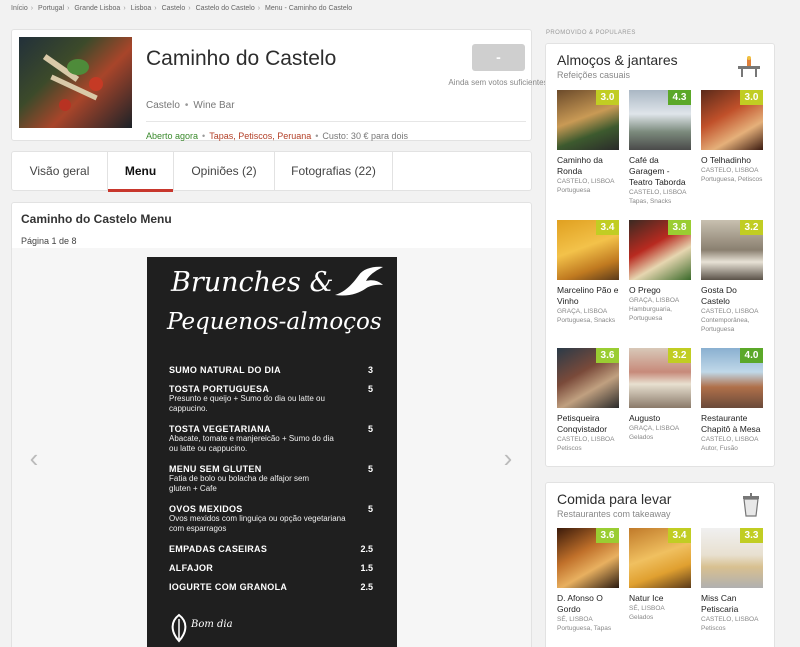 The image size is (800, 647). Describe the element at coordinates (733, 604) in the screenshot. I see `restaurant-card-name: Miss Can Petiscaria` at that location.